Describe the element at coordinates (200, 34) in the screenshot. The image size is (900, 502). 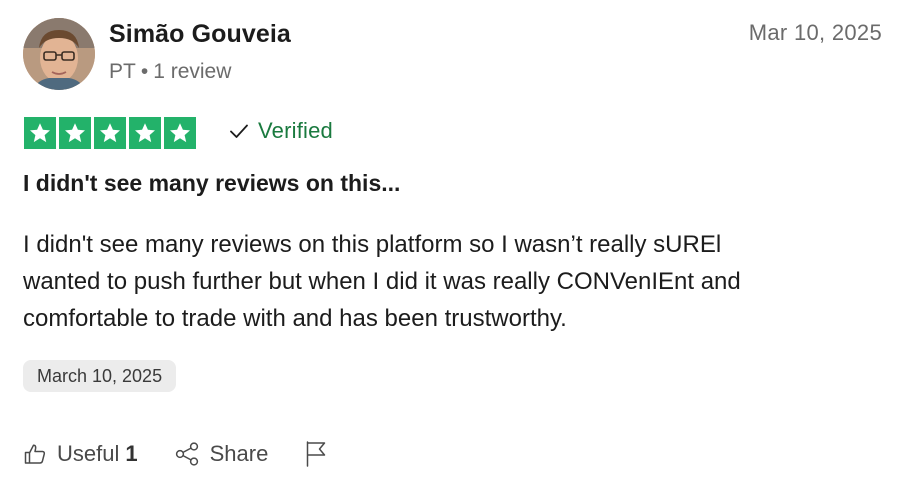
I see `reviewer-name: Simão Gouveia` at that location.